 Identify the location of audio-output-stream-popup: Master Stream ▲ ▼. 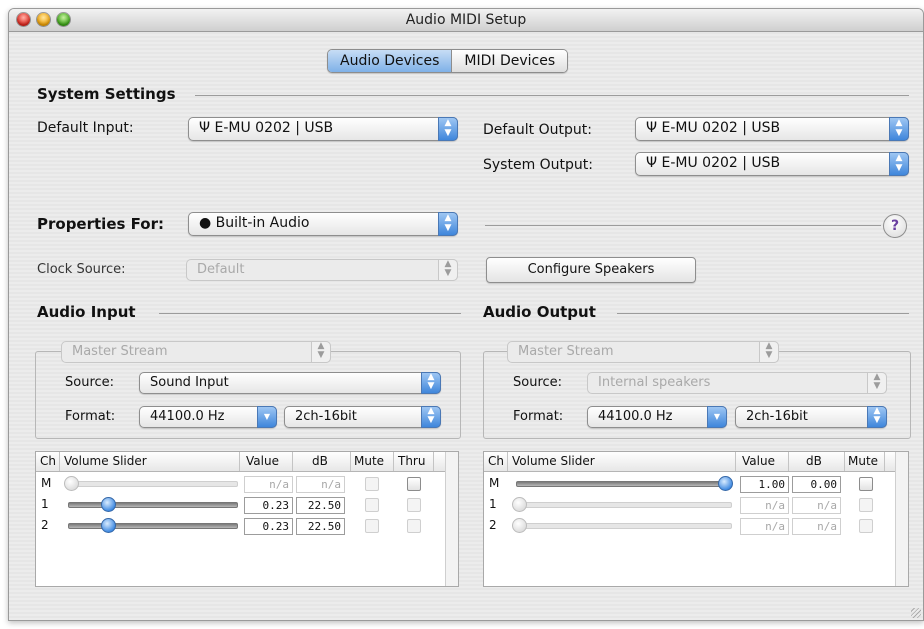
(643, 352).